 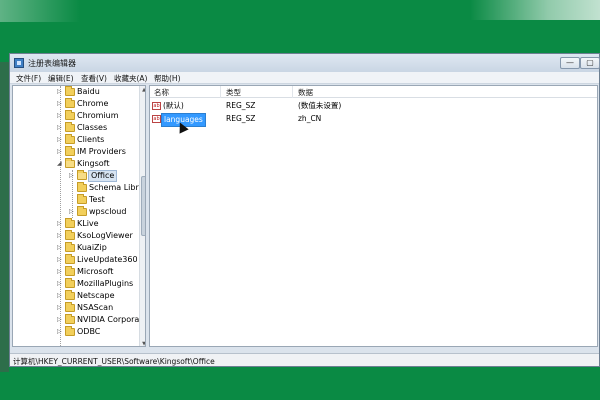 I want to click on column-header-name: 名称, so click(x=161, y=92).